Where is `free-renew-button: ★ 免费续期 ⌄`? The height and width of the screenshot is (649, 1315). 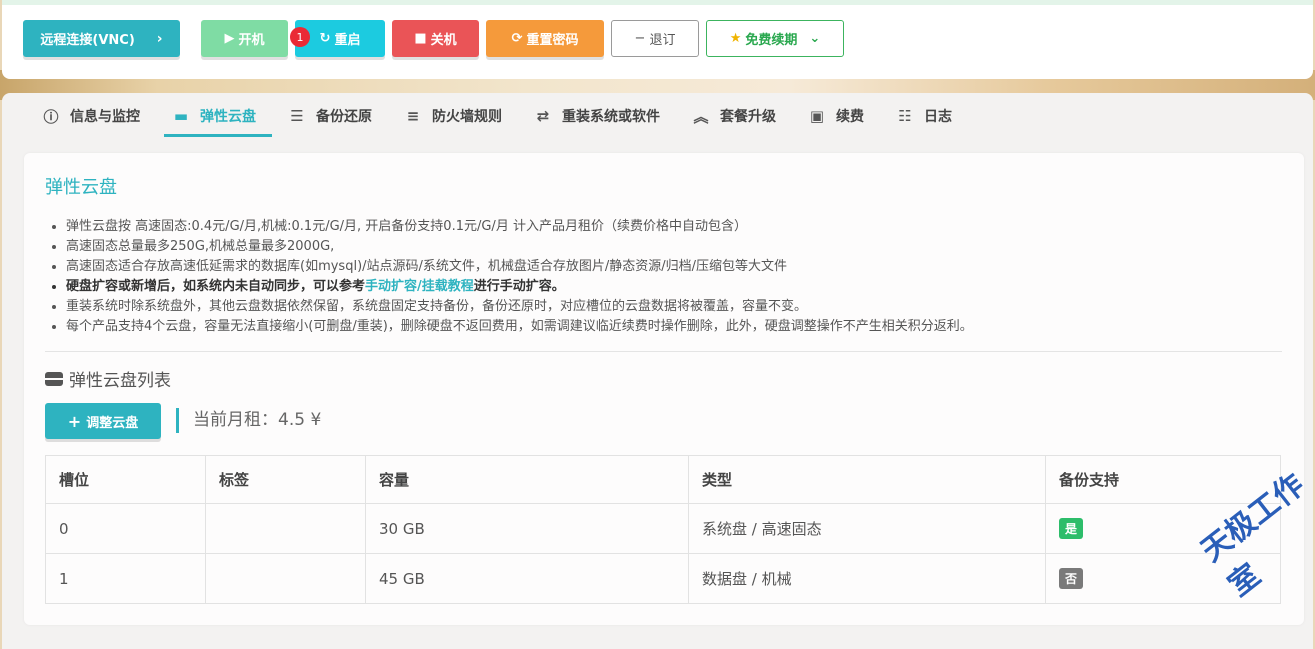
free-renew-button: ★ 免费续期 ⌄ is located at coordinates (775, 38).